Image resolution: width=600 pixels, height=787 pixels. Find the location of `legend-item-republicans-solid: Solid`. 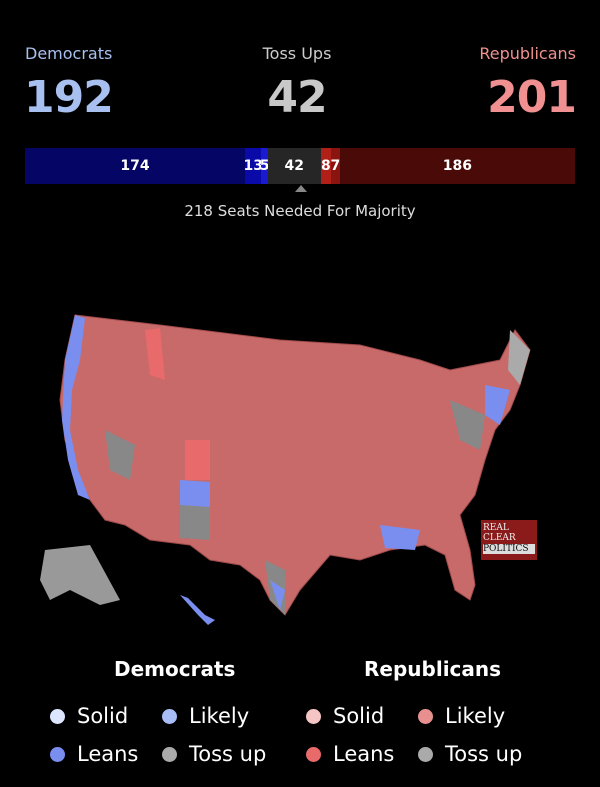

legend-item-republicans-solid: Solid is located at coordinates (345, 716).